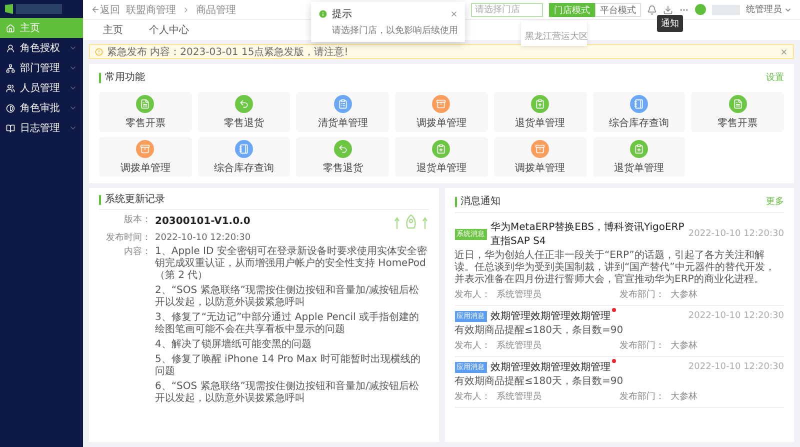  What do you see at coordinates (233, 345) in the screenshot?
I see `update-item: 4、解决了锁屏墙纸可能变黑的问题` at bounding box center [233, 345].